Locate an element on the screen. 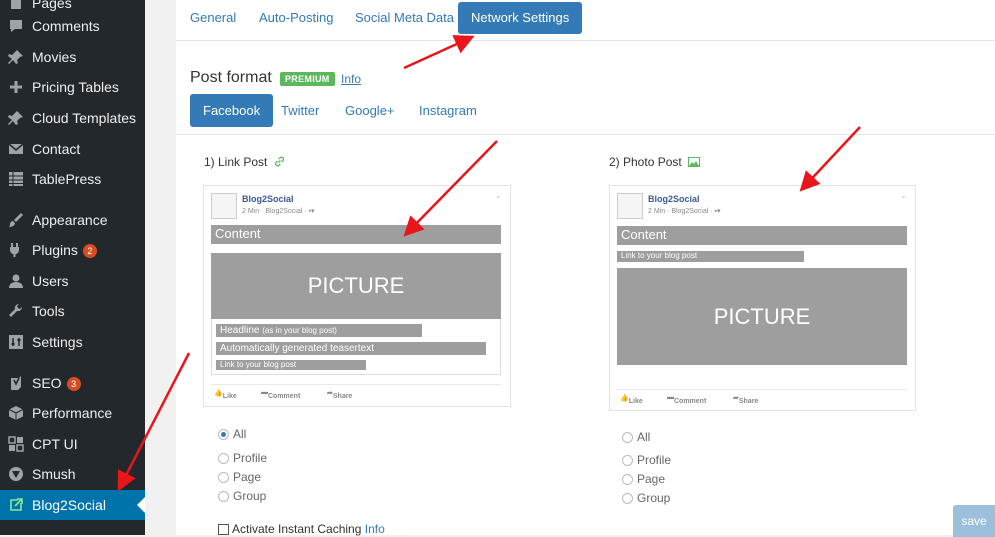 This screenshot has height=537, width=995. sidebar-item-contact: Contact is located at coordinates (72, 149).